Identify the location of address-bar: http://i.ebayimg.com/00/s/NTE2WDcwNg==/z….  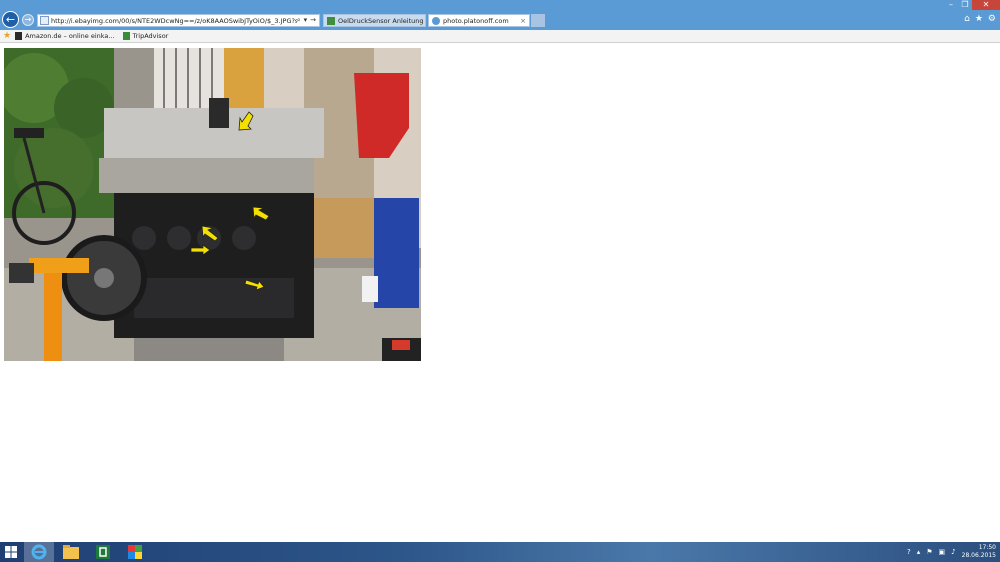
(178, 20).